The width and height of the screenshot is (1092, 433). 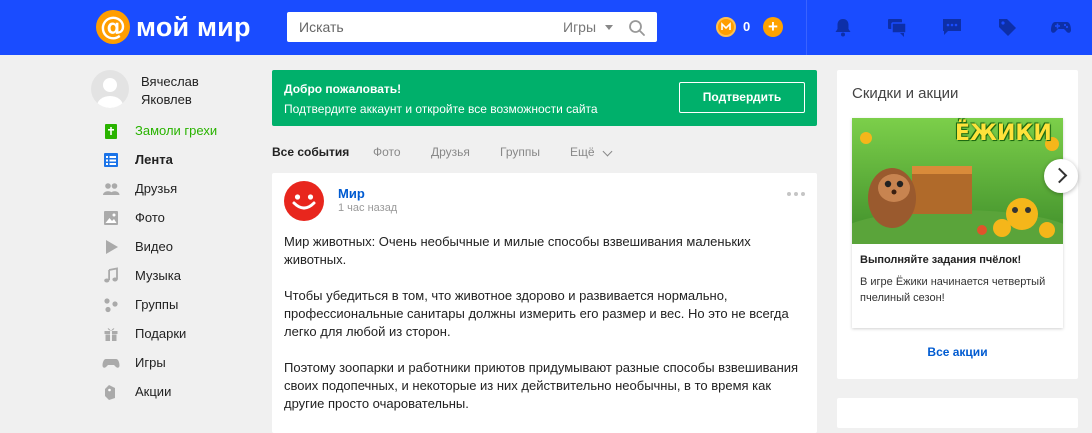 I want to click on messages-icon, so click(x=897, y=27).